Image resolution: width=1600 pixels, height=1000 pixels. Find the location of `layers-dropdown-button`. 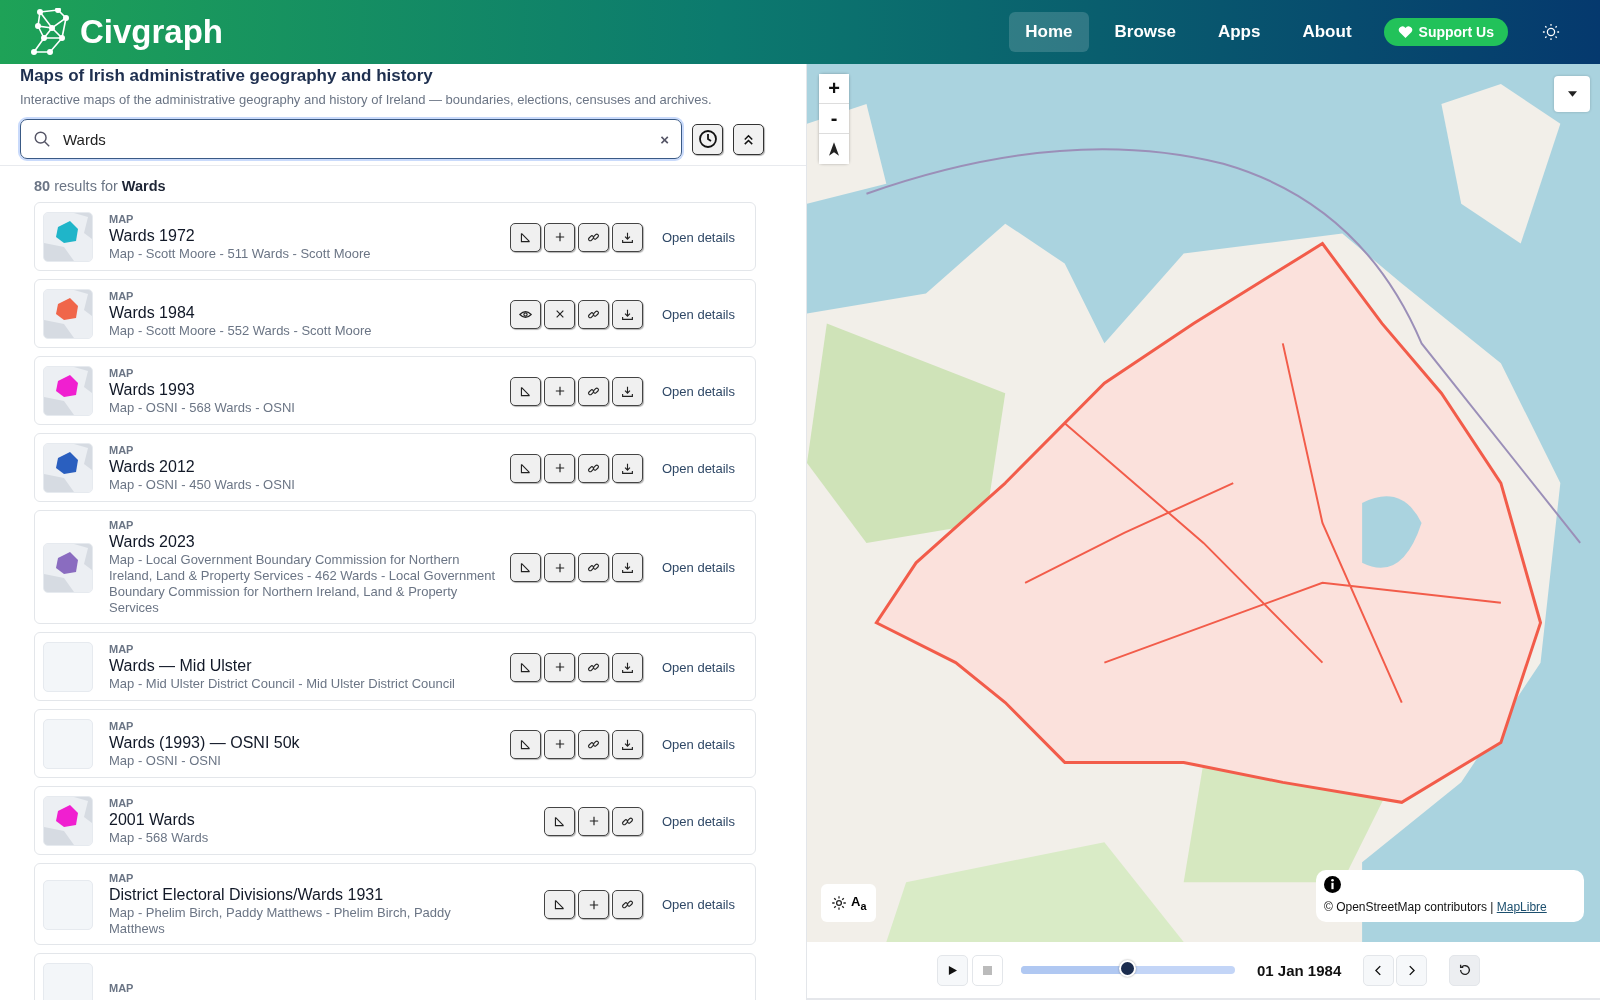

layers-dropdown-button is located at coordinates (1572, 94).